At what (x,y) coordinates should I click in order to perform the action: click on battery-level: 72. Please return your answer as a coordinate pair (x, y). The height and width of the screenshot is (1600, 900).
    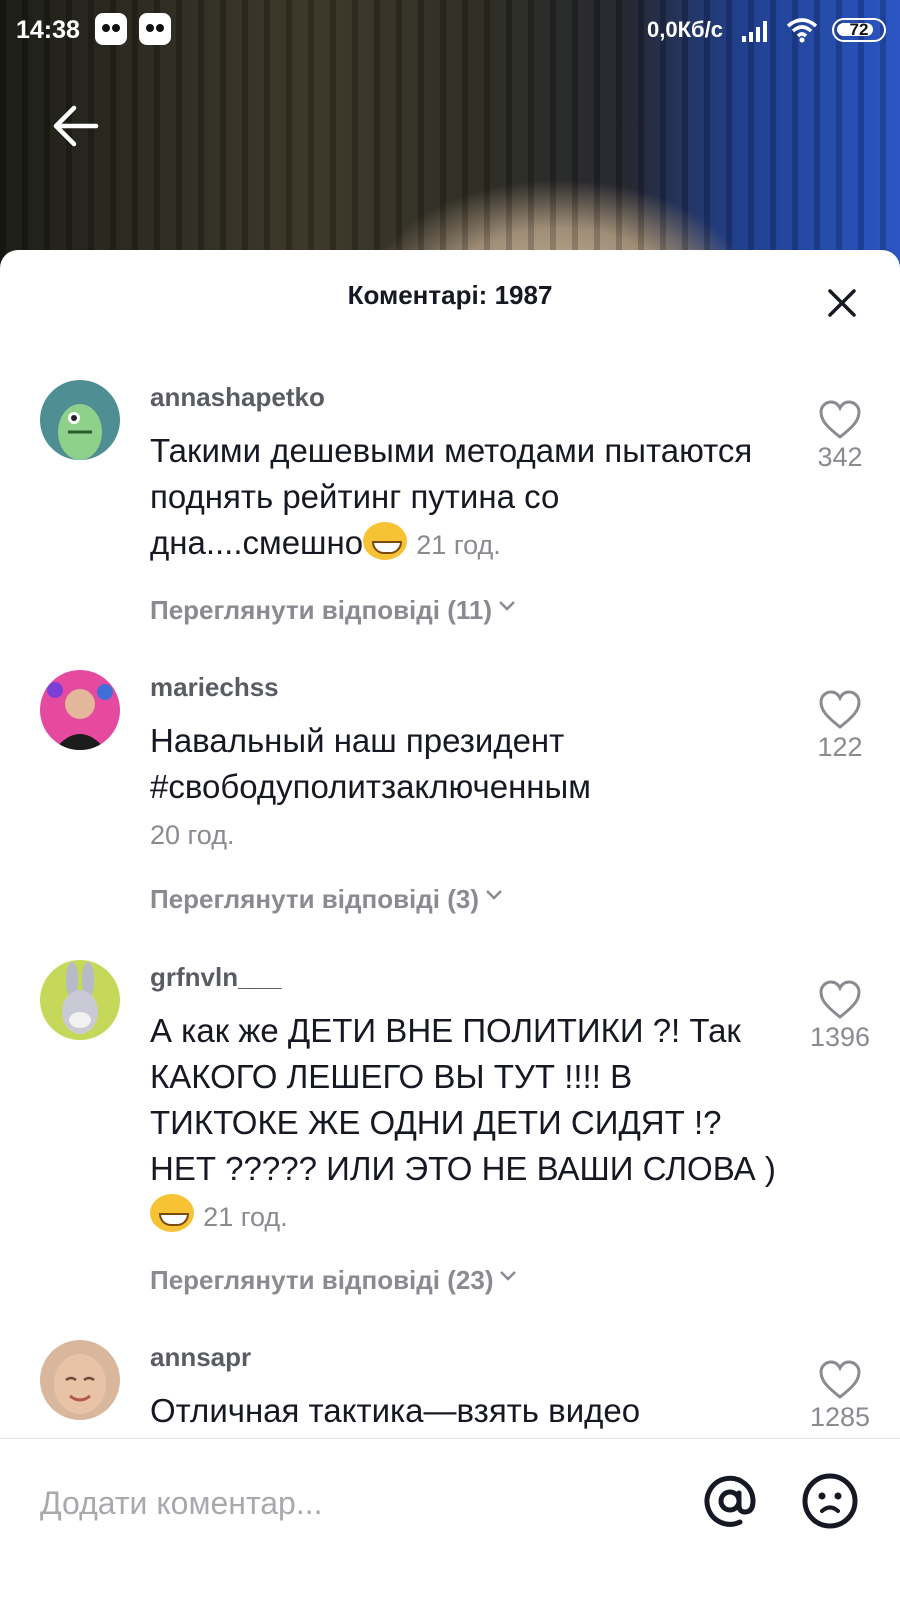
    Looking at the image, I should click on (859, 29).